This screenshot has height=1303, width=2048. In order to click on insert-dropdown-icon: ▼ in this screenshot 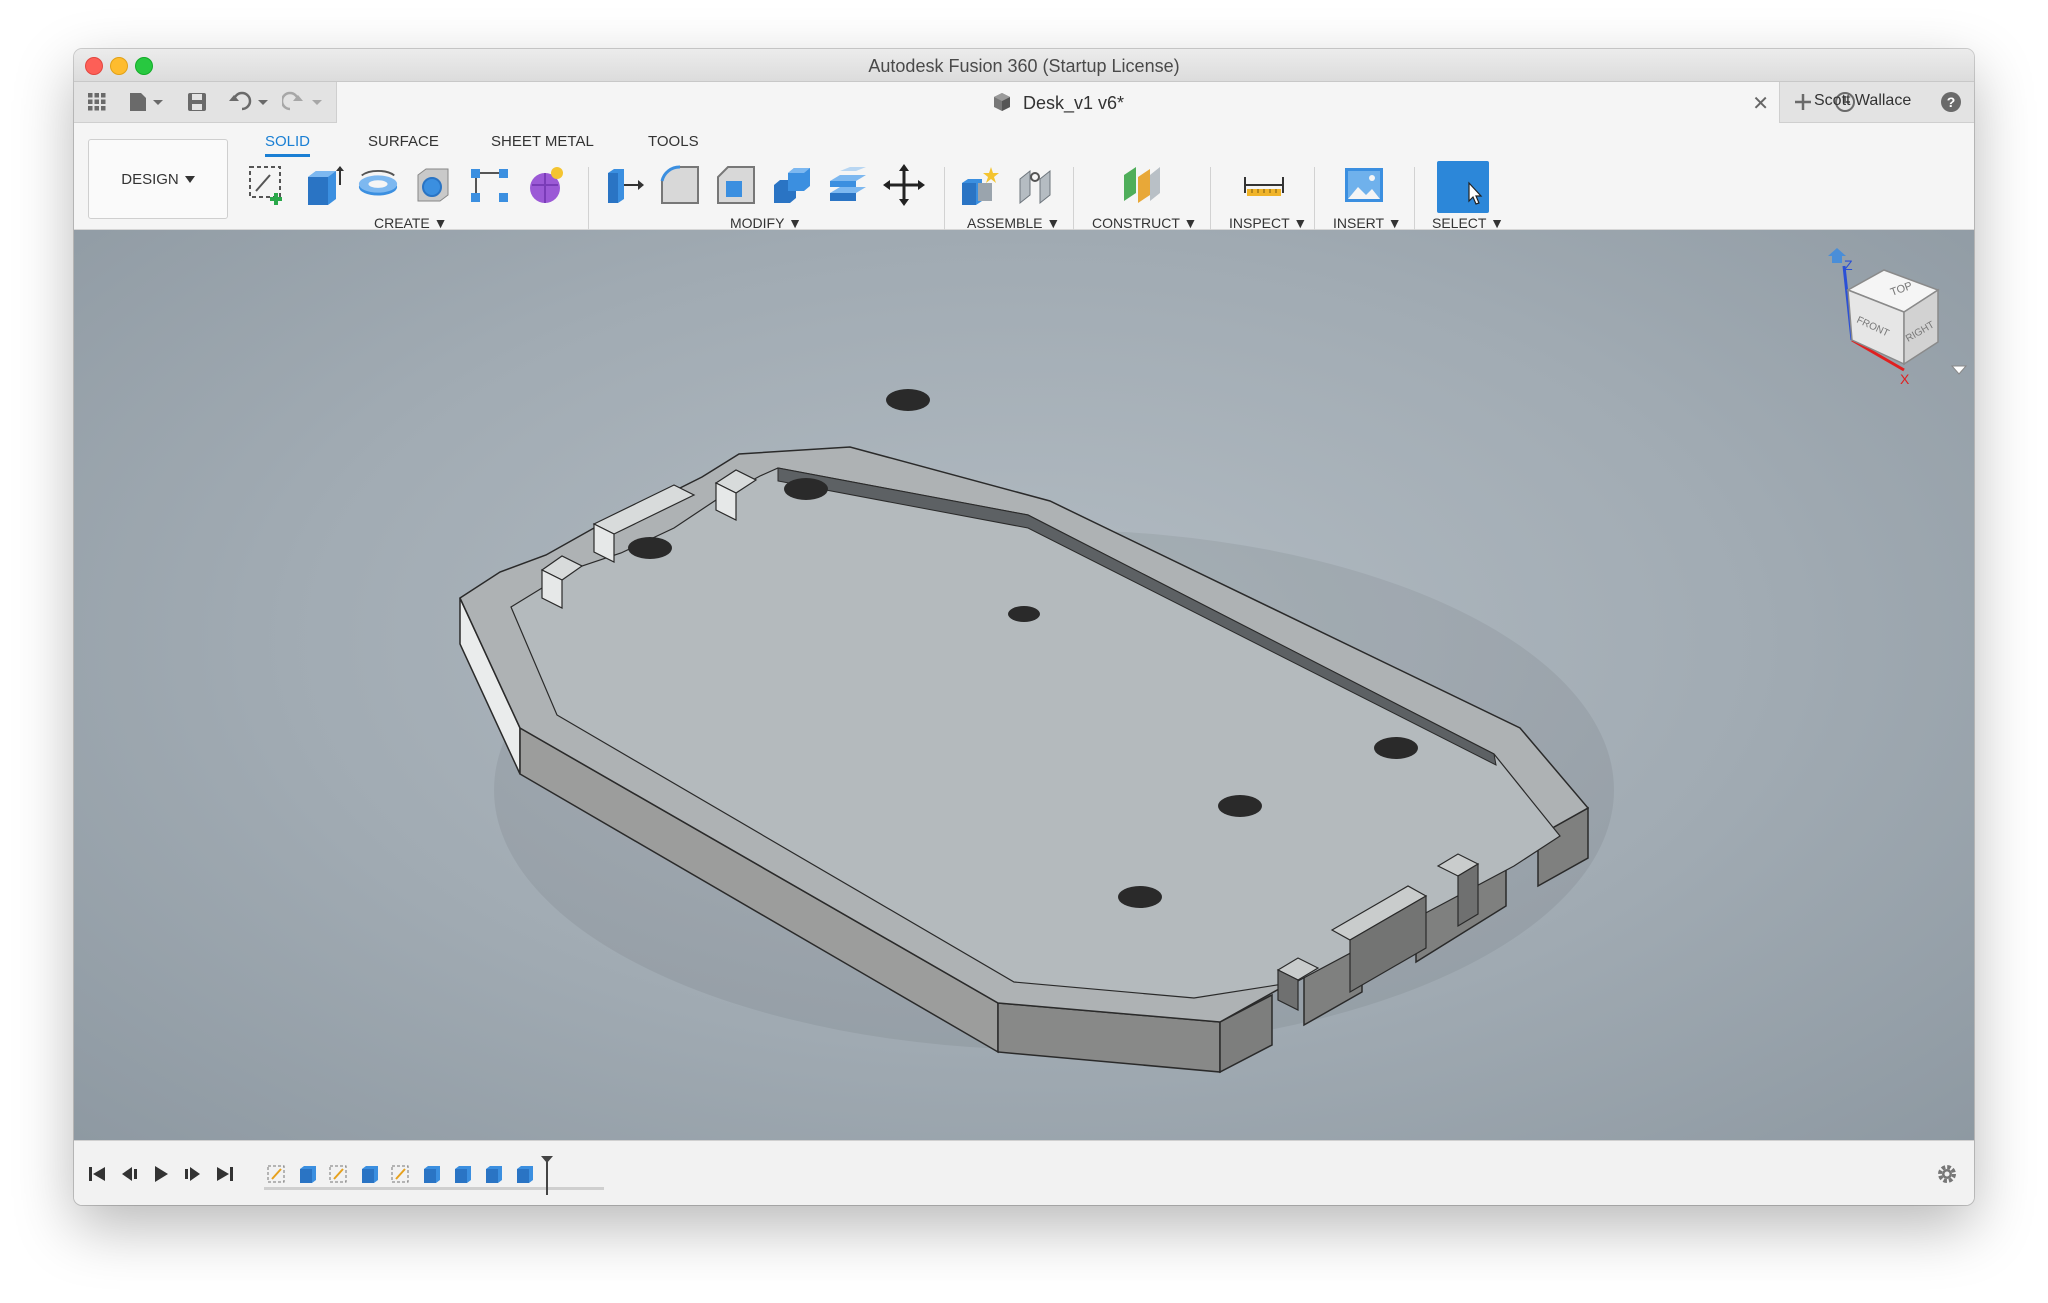, I will do `click(1394, 223)`.